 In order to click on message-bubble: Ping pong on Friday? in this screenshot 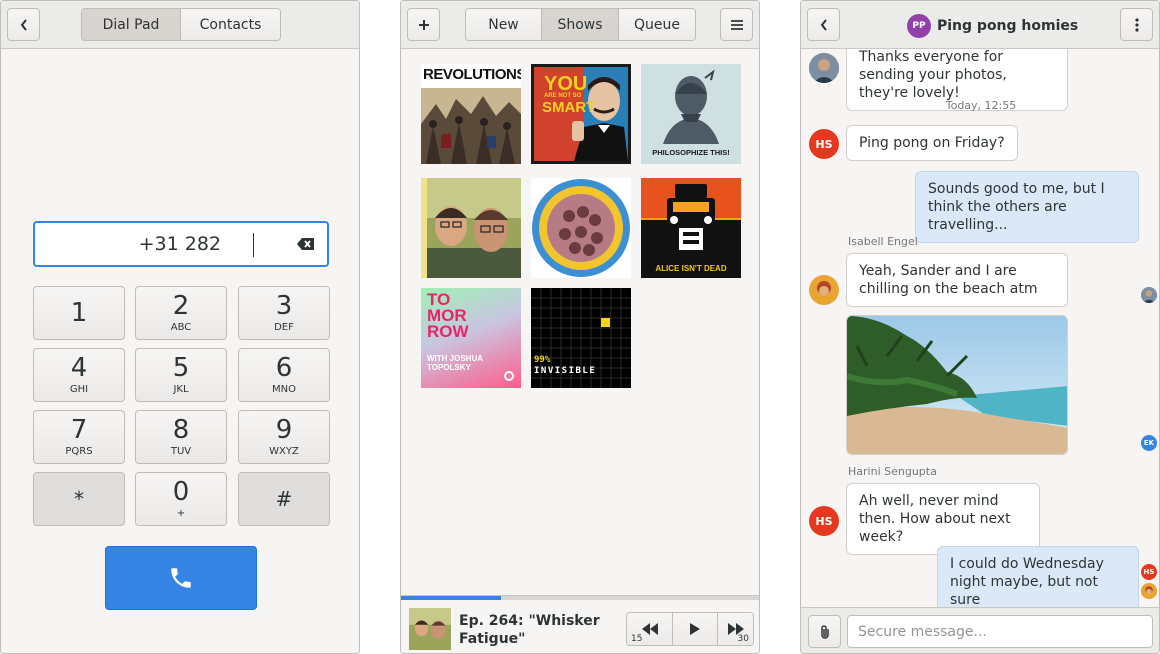, I will do `click(932, 143)`.